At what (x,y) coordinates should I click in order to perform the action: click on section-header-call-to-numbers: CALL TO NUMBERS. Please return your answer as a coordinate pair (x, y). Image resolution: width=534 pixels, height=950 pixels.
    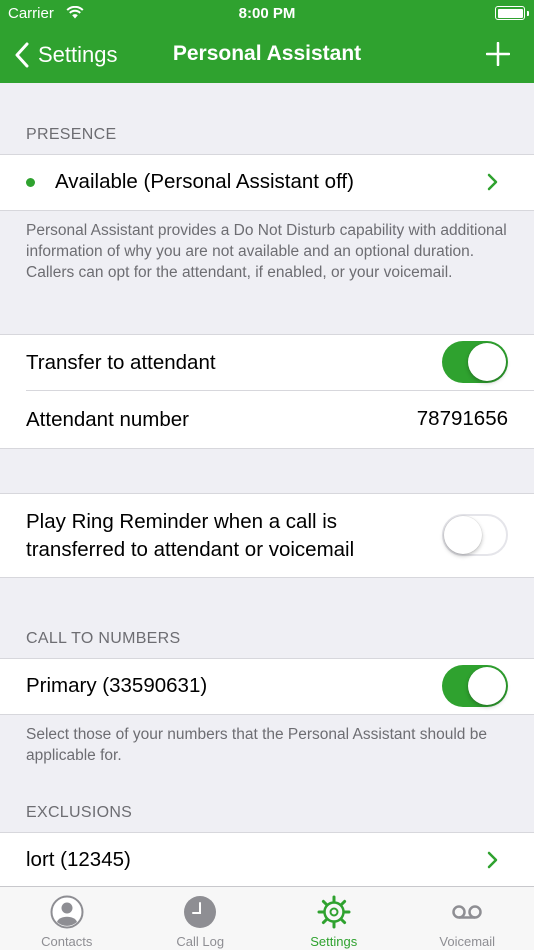
    Looking at the image, I should click on (103, 638).